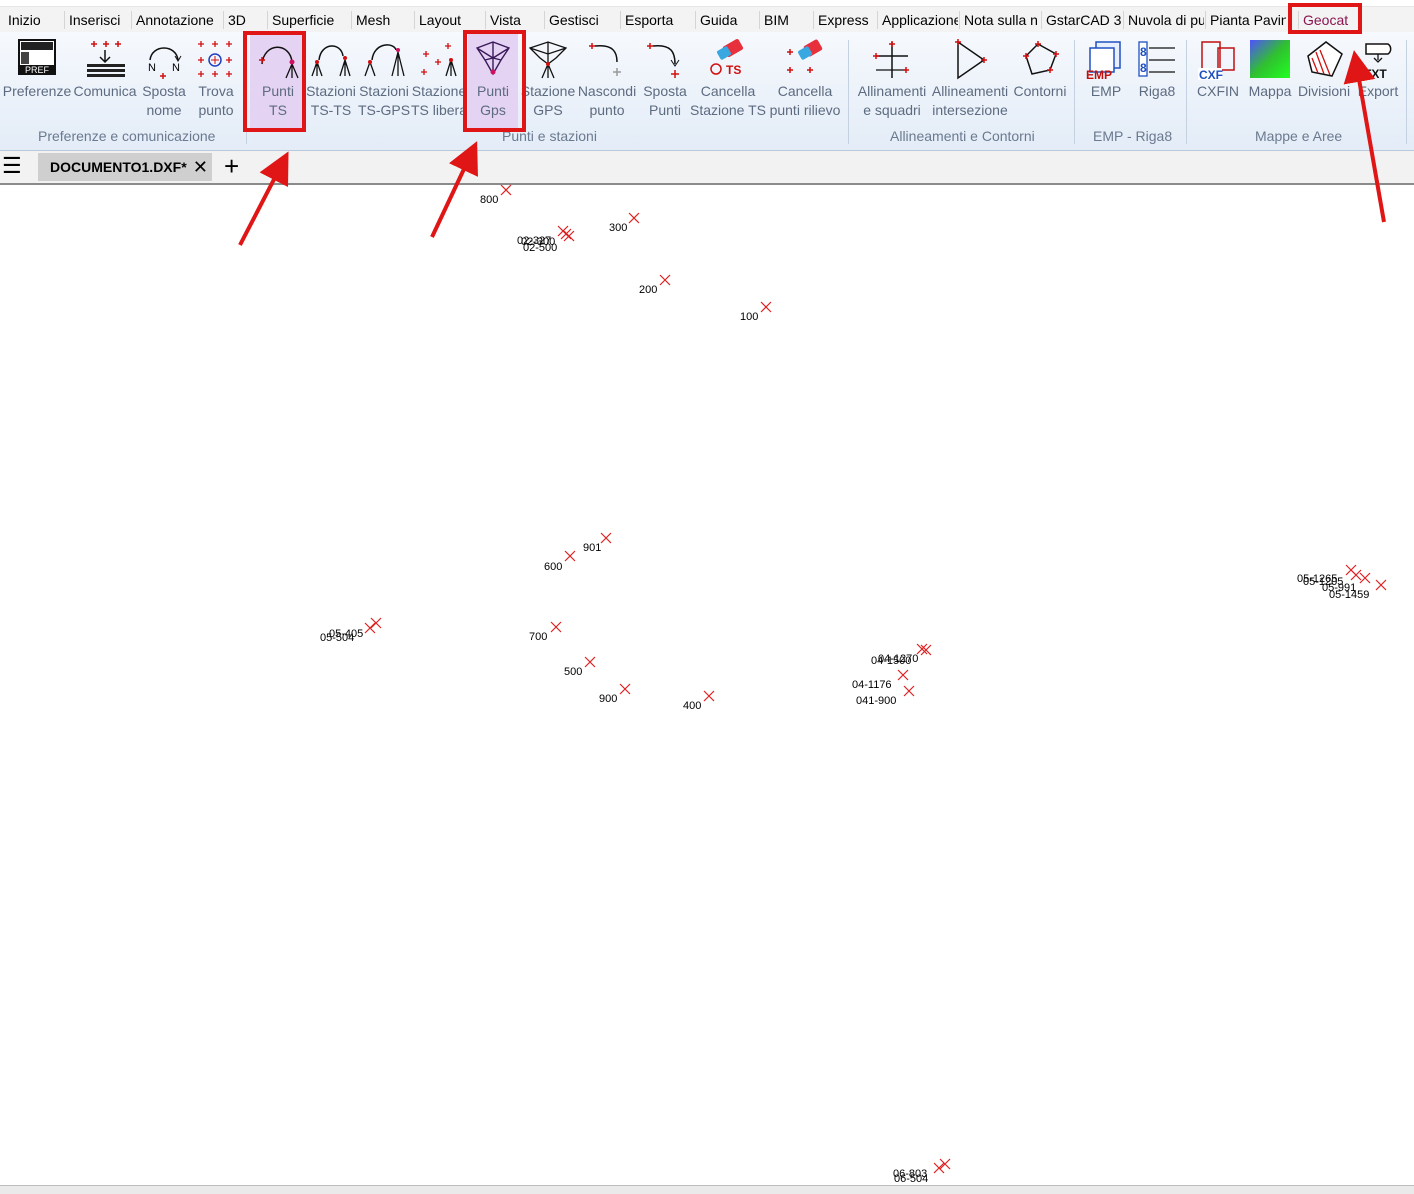 The image size is (1414, 1194). I want to click on ribbon-button-label: Comunica, so click(105, 91).